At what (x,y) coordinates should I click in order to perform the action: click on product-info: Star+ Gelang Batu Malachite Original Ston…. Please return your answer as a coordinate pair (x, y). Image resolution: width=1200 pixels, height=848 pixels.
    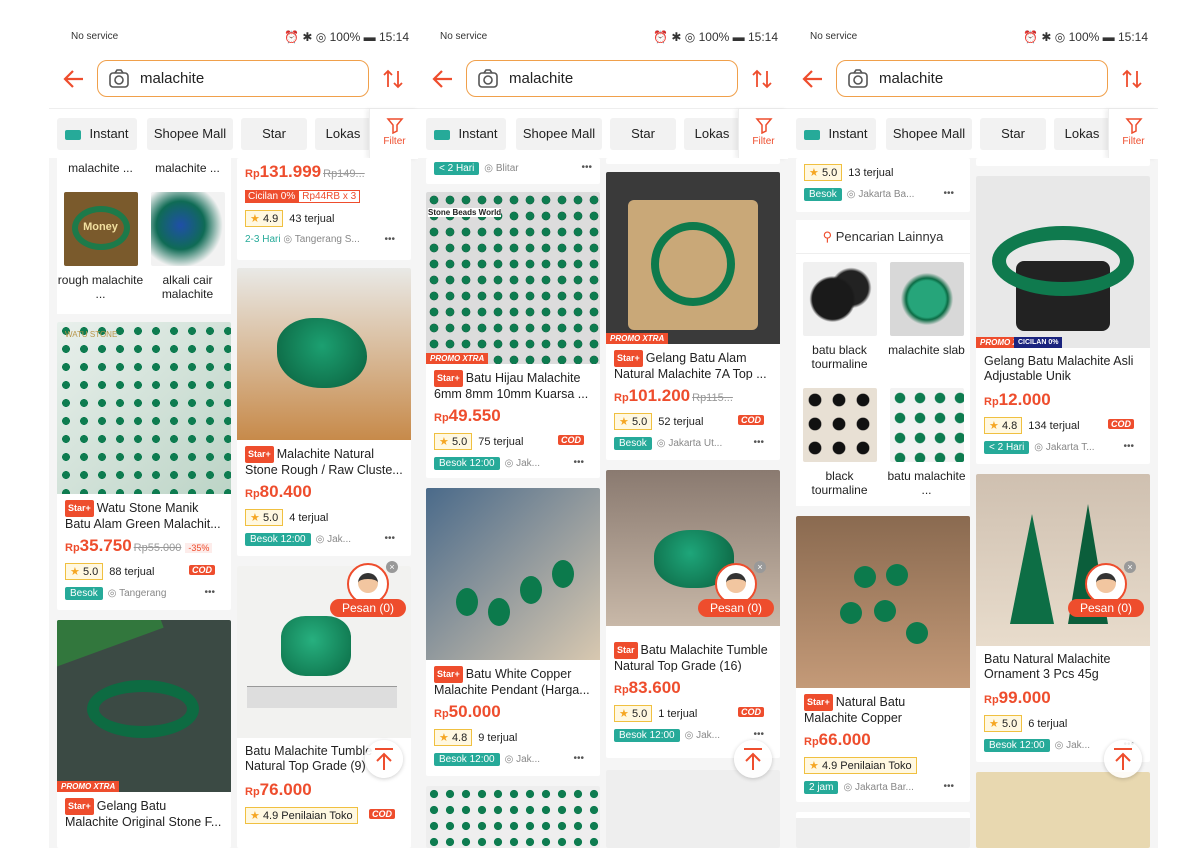
    Looking at the image, I should click on (144, 813).